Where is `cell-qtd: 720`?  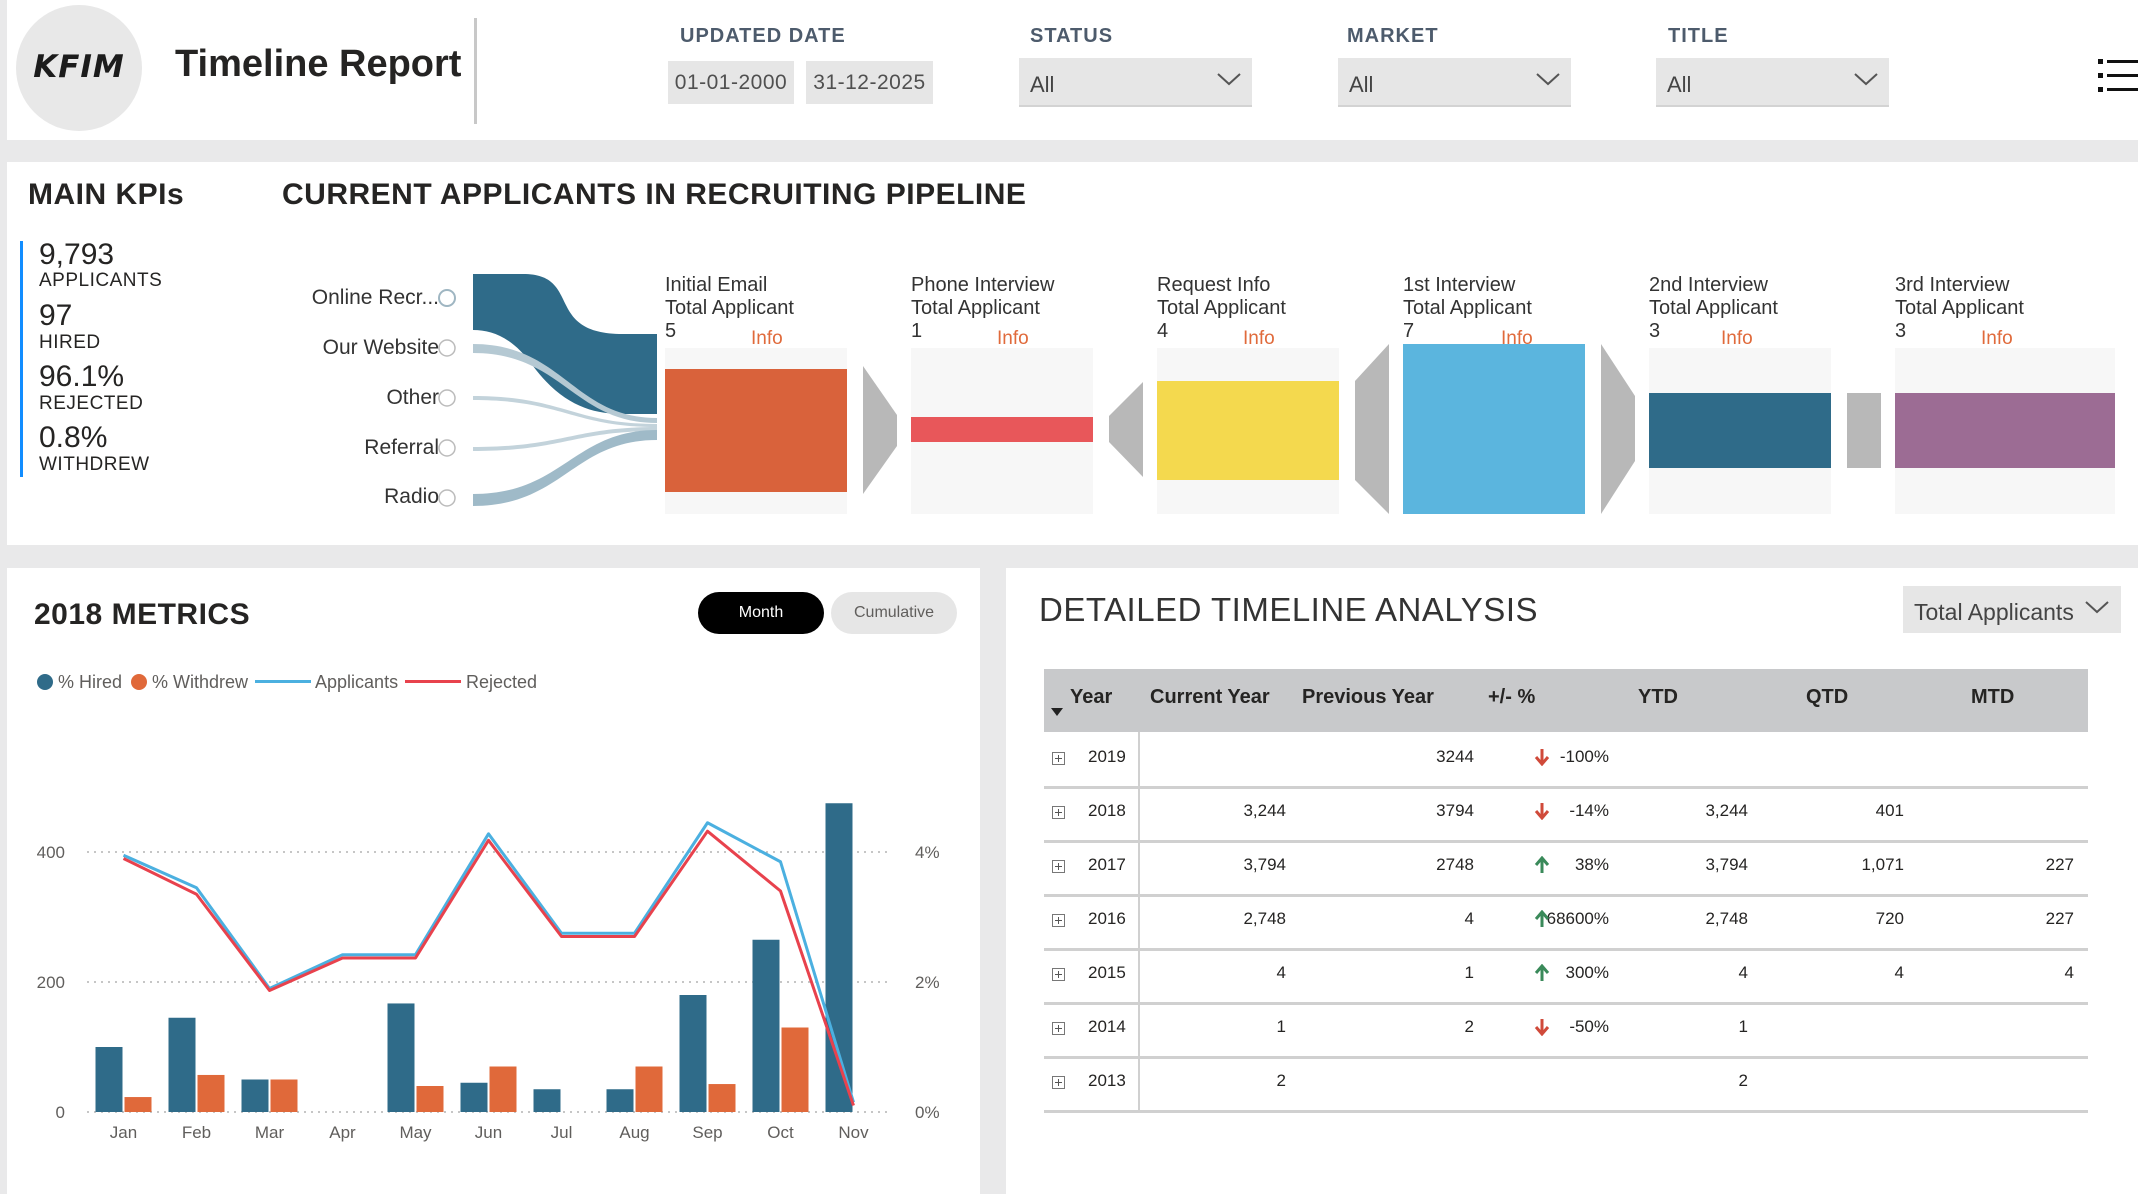 cell-qtd: 720 is located at coordinates (1889, 918).